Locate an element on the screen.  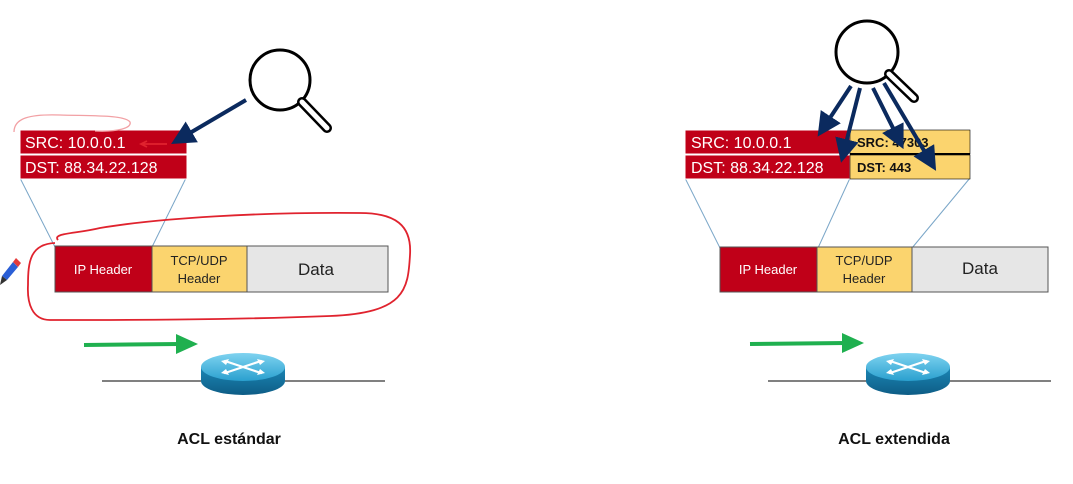
zoom-line-mid is located at coordinates (834, 213).